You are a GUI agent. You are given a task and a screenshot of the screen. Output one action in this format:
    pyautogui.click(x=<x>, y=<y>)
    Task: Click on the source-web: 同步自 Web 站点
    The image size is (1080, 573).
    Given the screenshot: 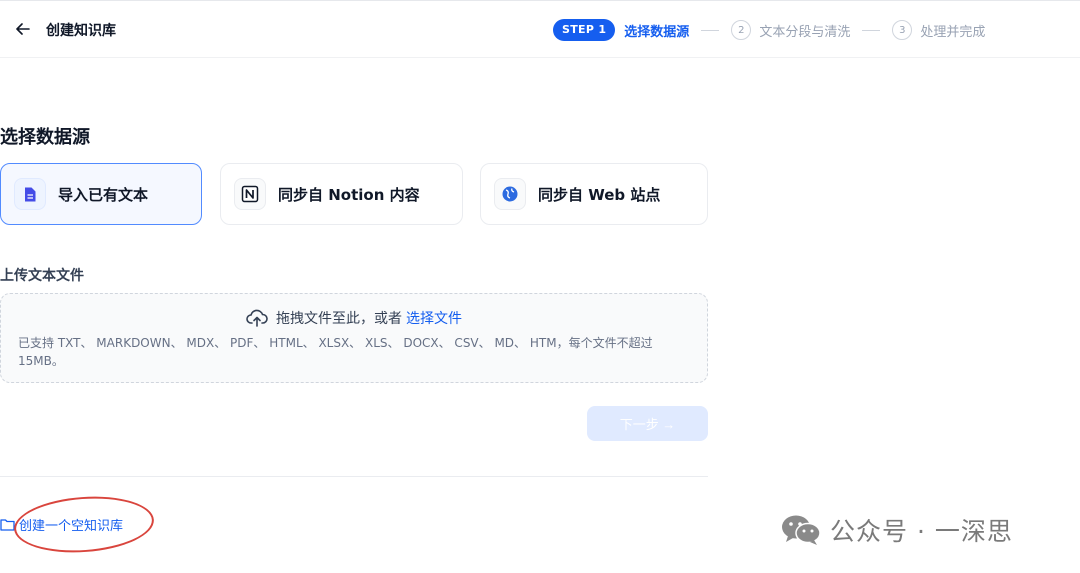 What is the action you would take?
    pyautogui.click(x=594, y=194)
    